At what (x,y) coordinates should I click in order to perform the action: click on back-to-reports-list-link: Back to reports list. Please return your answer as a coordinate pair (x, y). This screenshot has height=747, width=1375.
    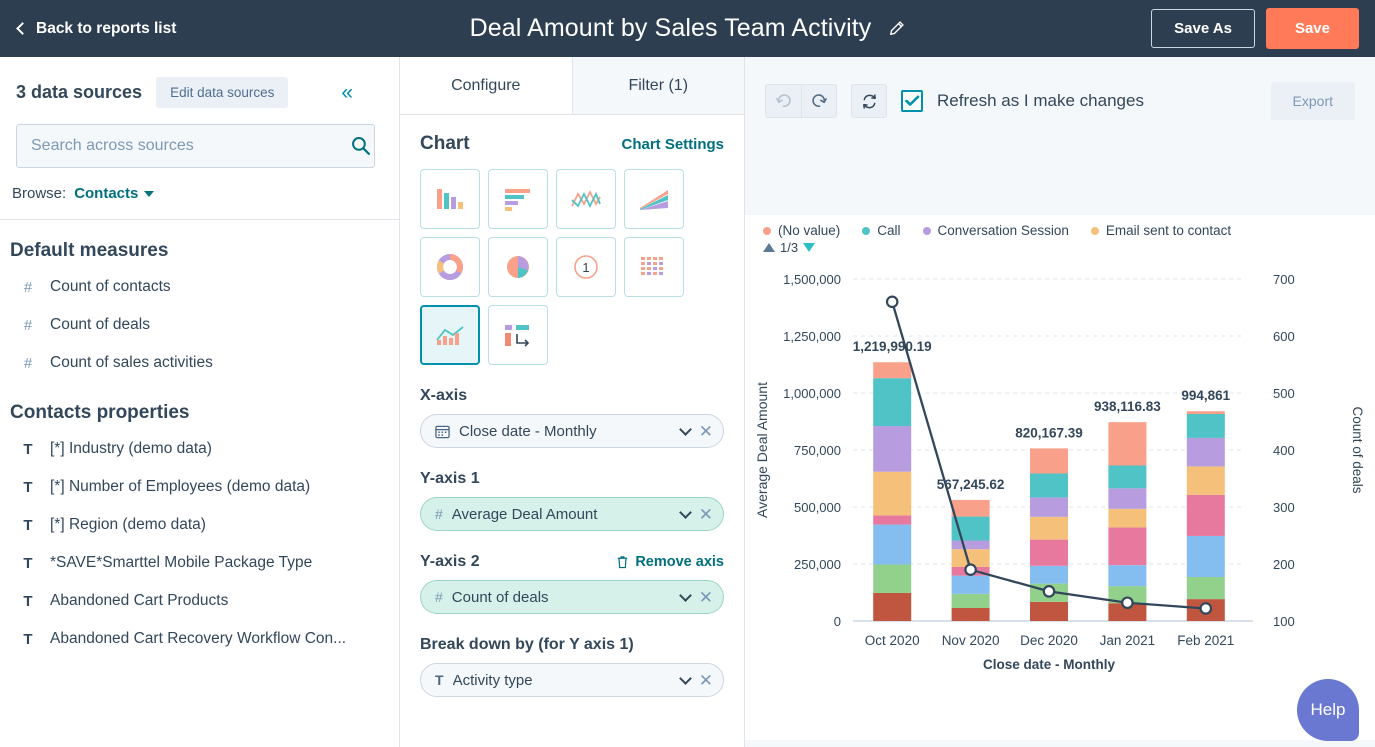
    Looking at the image, I should click on (96, 28).